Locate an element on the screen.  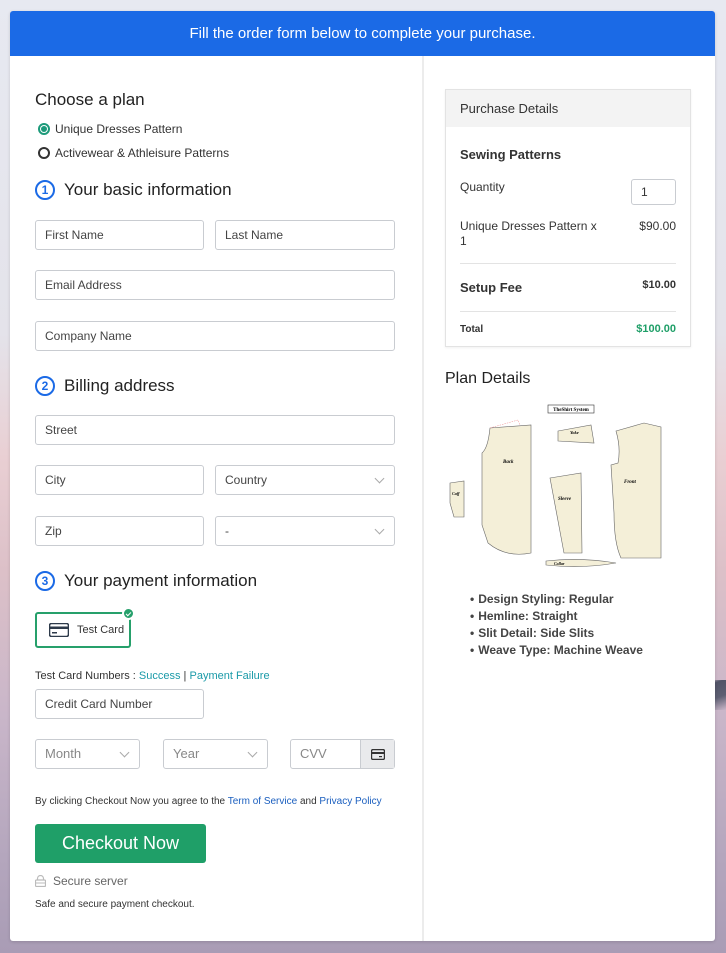
step-number-icon: 1 is located at coordinates (45, 190).